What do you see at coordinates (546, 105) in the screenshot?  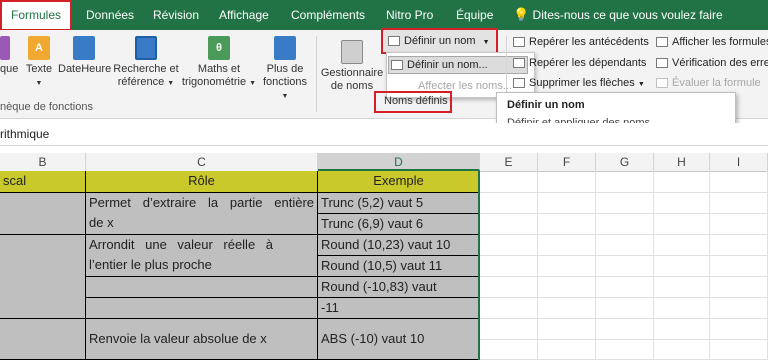 I see `tooltip-title: Définir un nom` at bounding box center [546, 105].